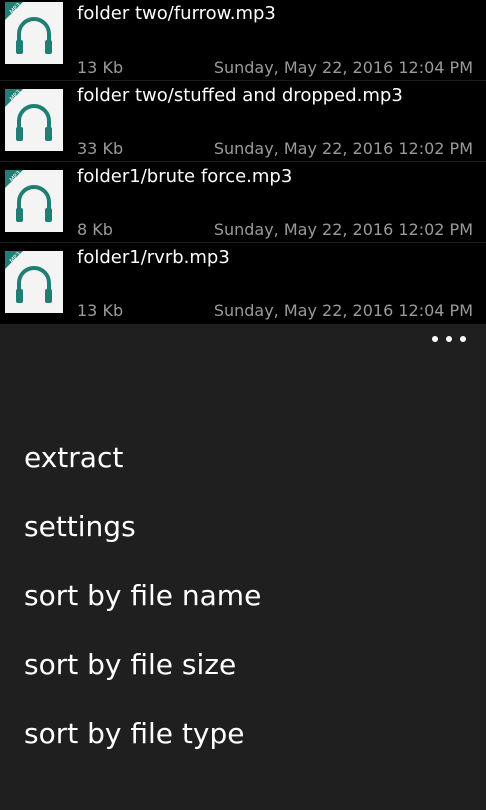  I want to click on file-name: folder two/furrow.mp3, so click(176, 13).